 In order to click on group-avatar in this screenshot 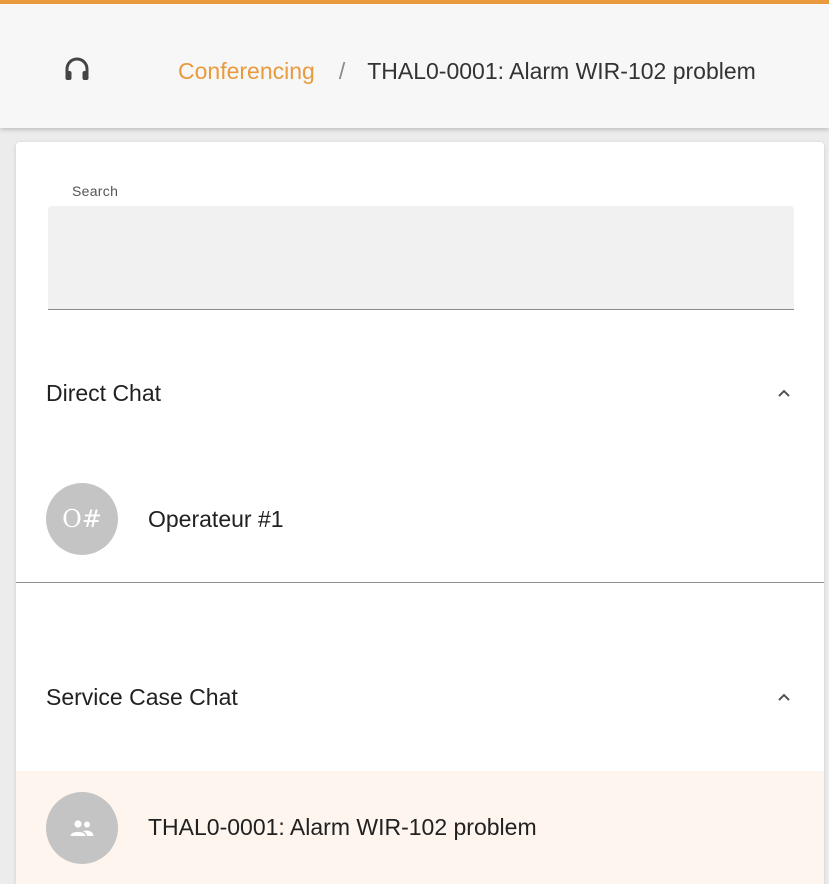, I will do `click(82, 827)`.